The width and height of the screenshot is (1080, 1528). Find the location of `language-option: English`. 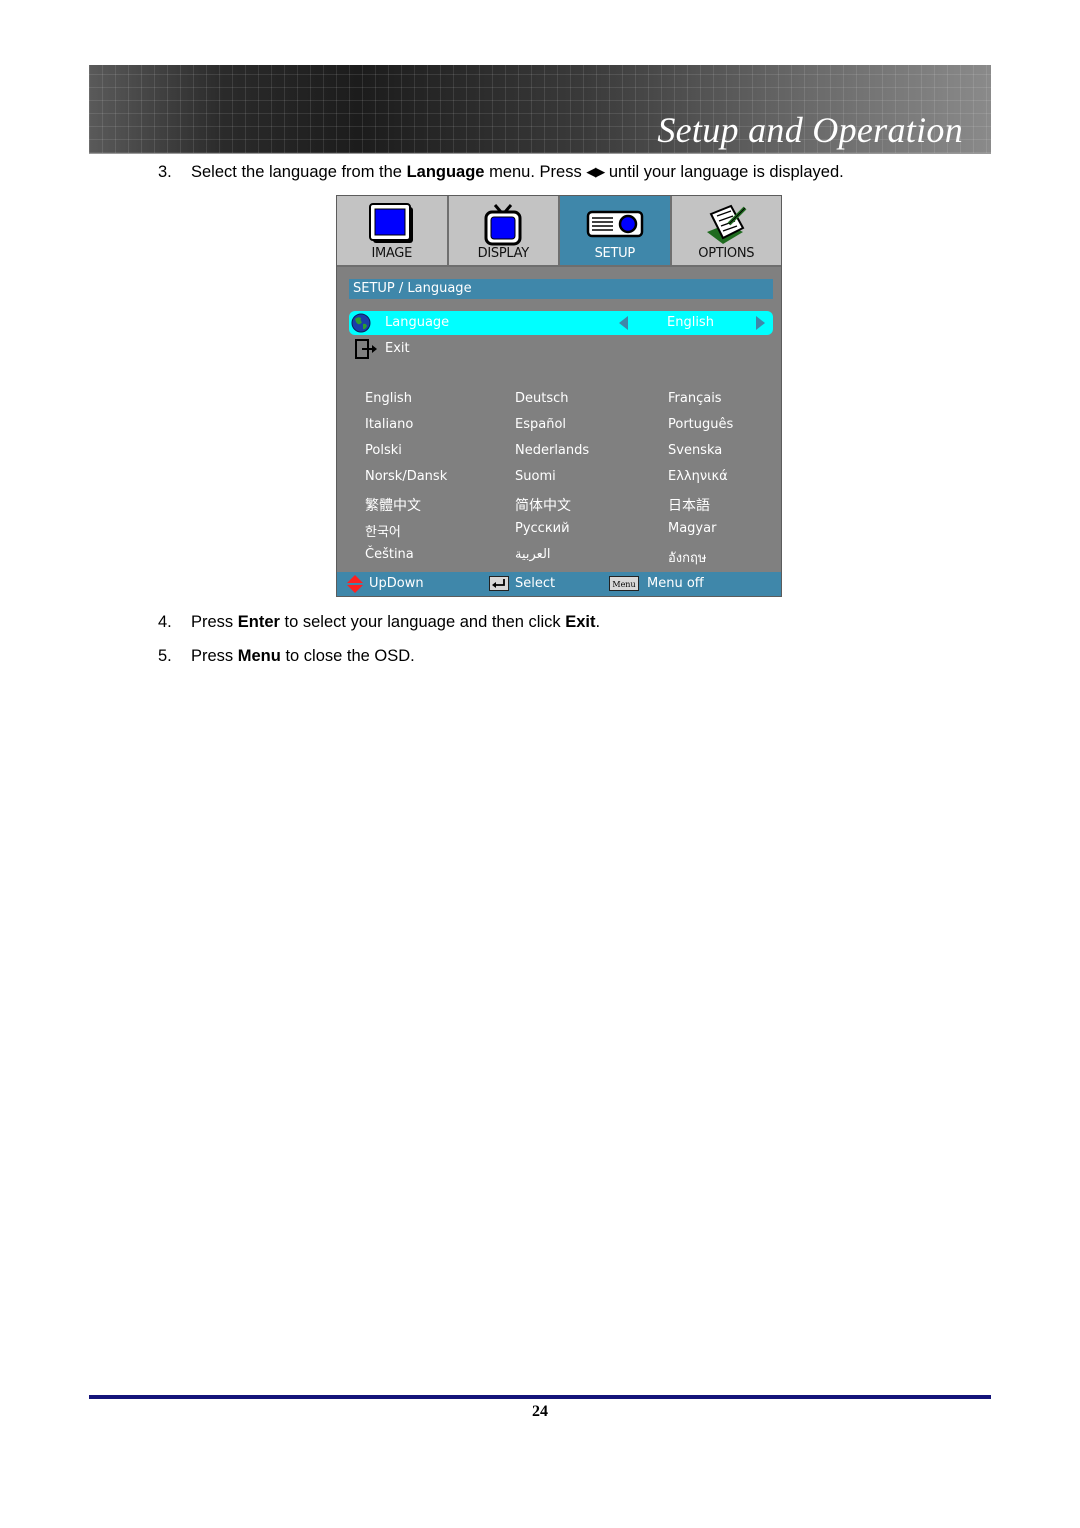

language-option: English is located at coordinates (388, 398).